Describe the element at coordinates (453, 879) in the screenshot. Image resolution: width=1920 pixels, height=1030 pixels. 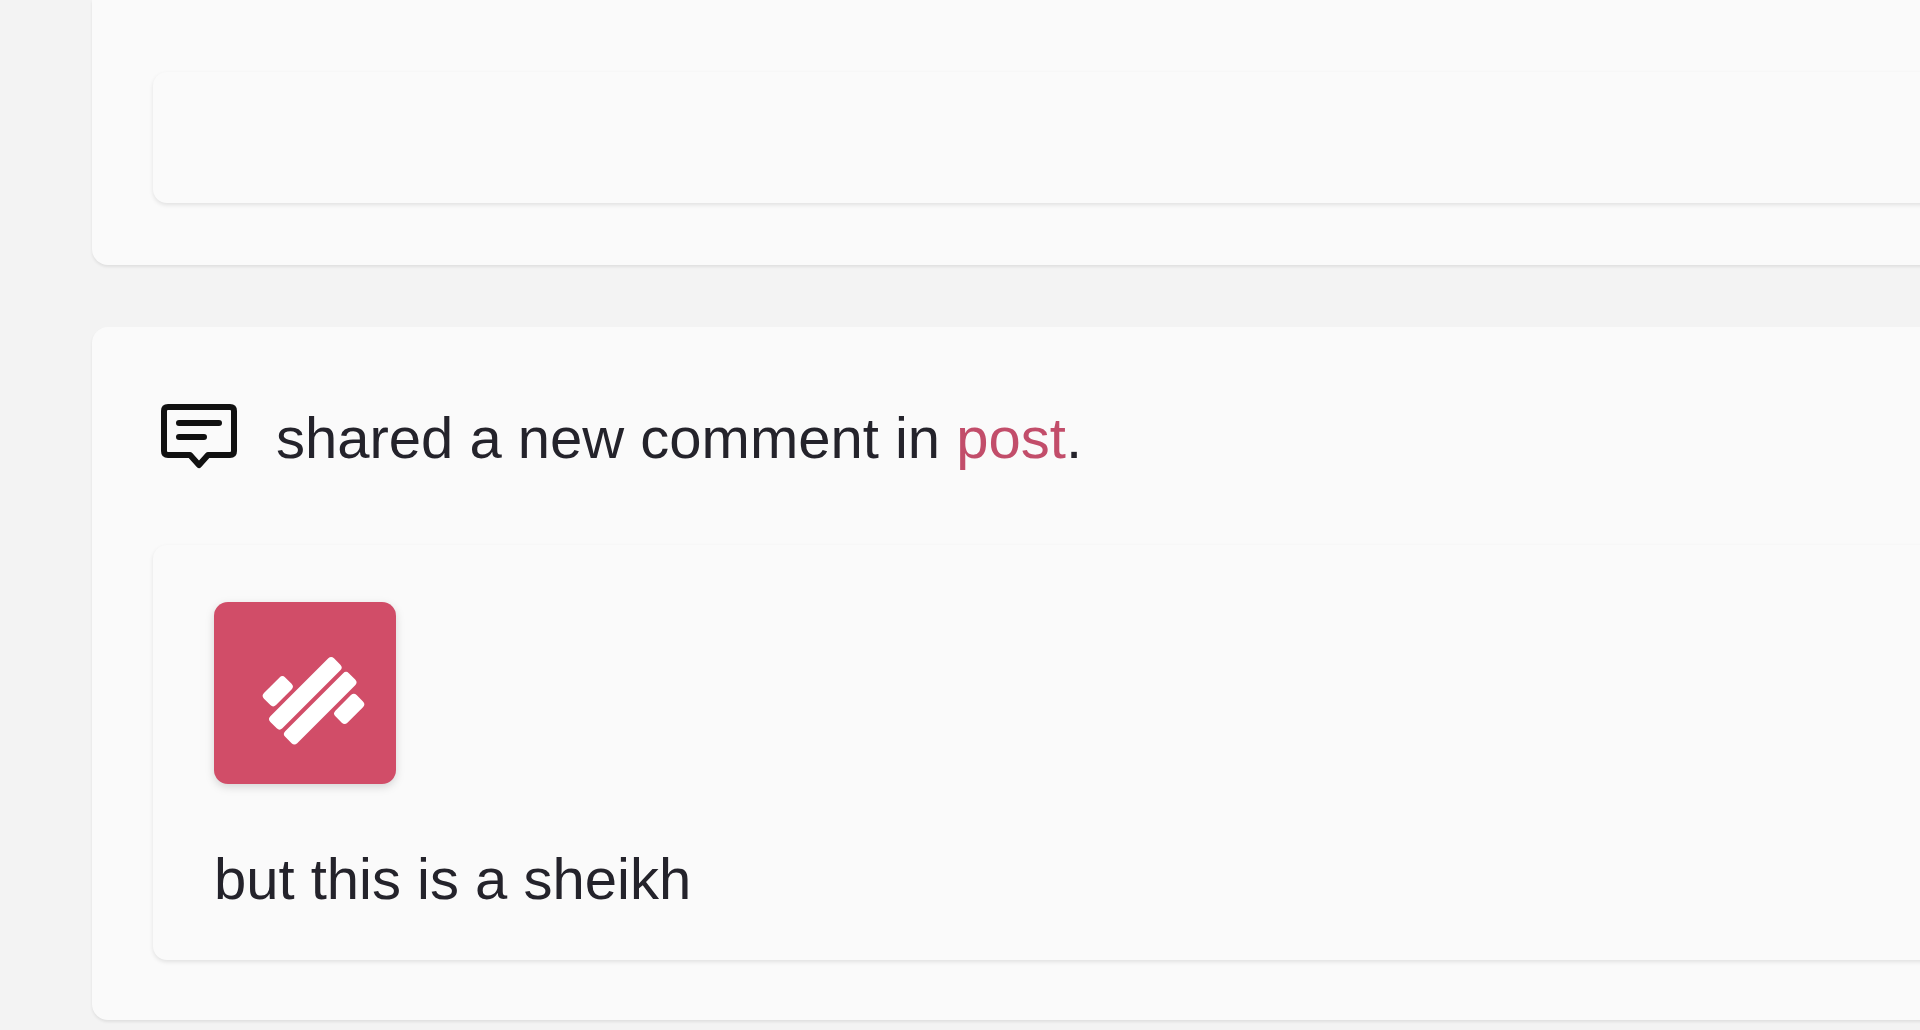
I see `comment-text: but this is a sheikh` at that location.